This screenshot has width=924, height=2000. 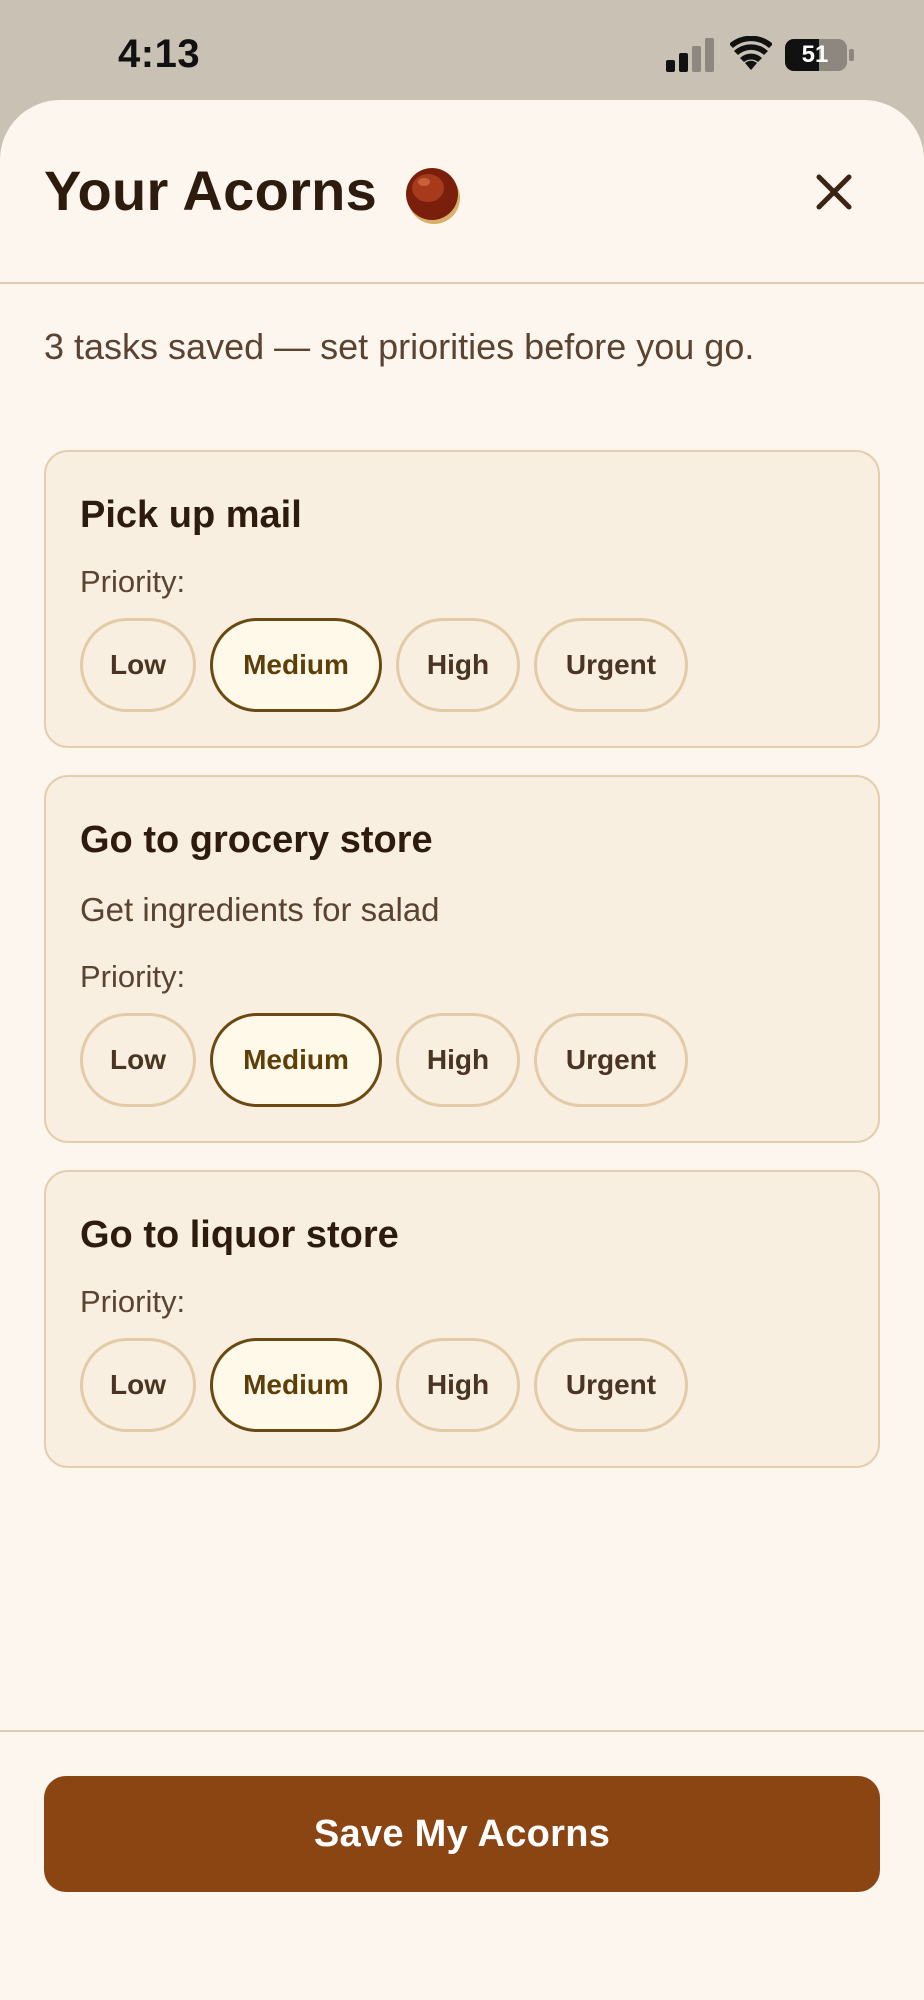 What do you see at coordinates (751, 53) in the screenshot?
I see `wifi-icon` at bounding box center [751, 53].